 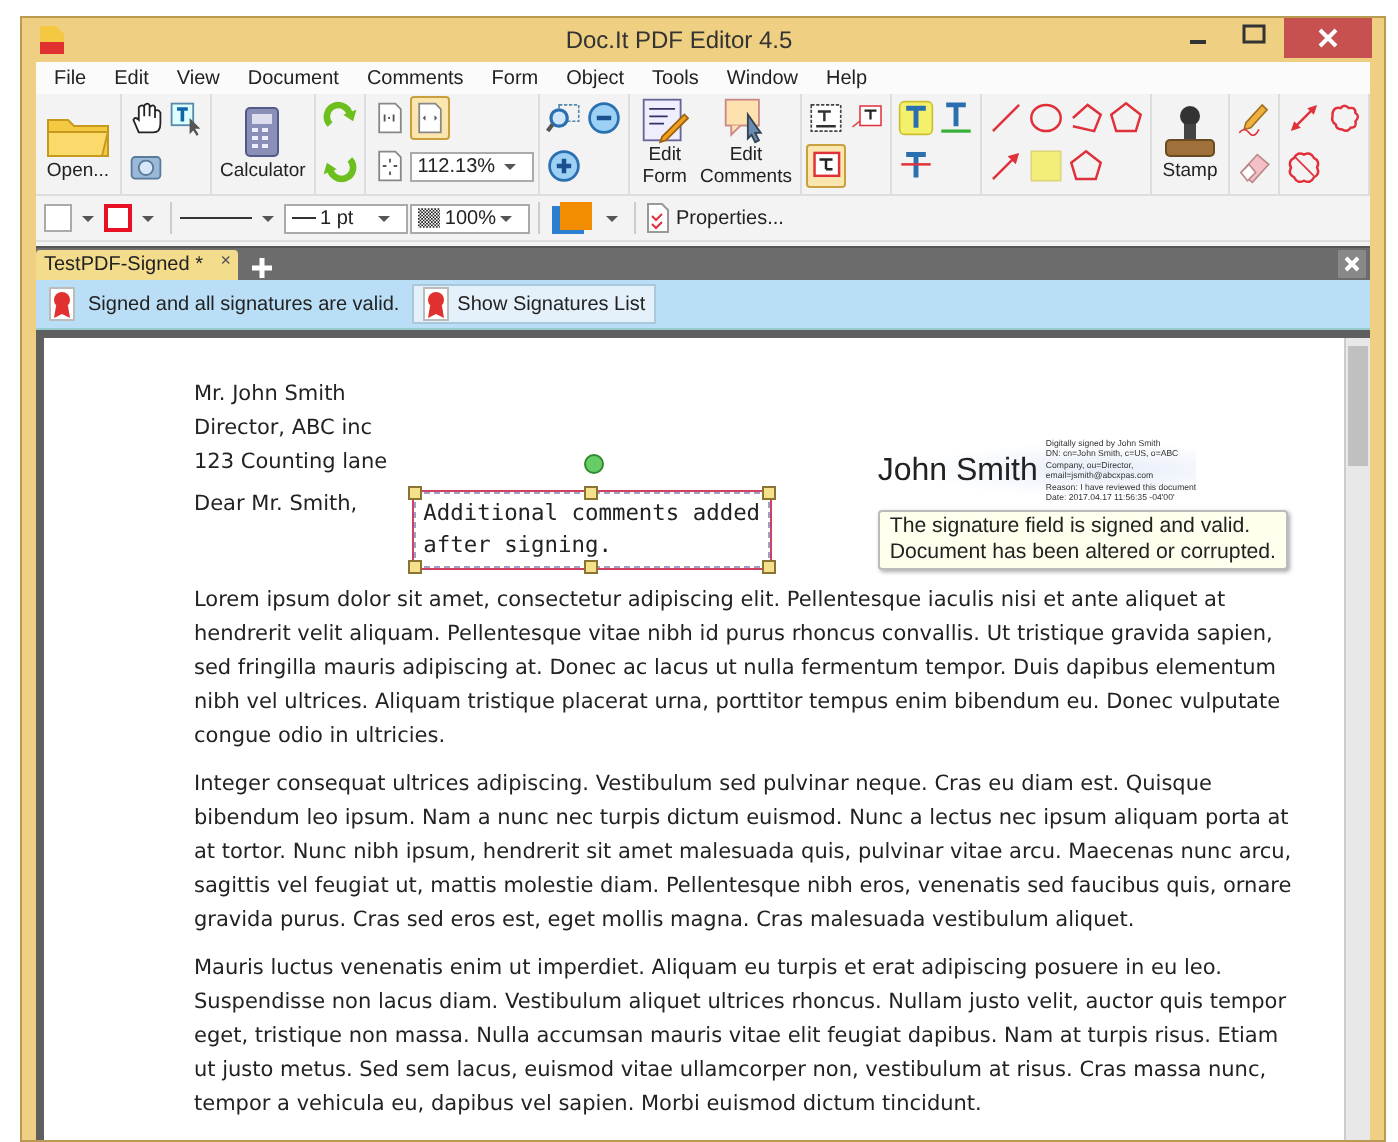 I want to click on body-paragraph: Integer consequat ultrices adipiscing. Vestibulum sed pulvinar neque. Cras eu diam est. Quisque bibendum leo ipsum. Nam a nunc nec turpis dictum euismod. Nunc a lectus nec ipsum aliquam porta at at tortor. Nunc nibh ipsum, hendrerit sit amet malesuada quis, pulvinar vitae arcu. Maecenas nunc arcu, sagittis vel feugiat ut, mattis molestie diam. Pellentesque nibh eros, venenatis sed faucibus quis, ornare gravida purus. Cras sed eros est, eget mollis magna. Cras malesuada vestibulum aliquet., so click(x=744, y=853).